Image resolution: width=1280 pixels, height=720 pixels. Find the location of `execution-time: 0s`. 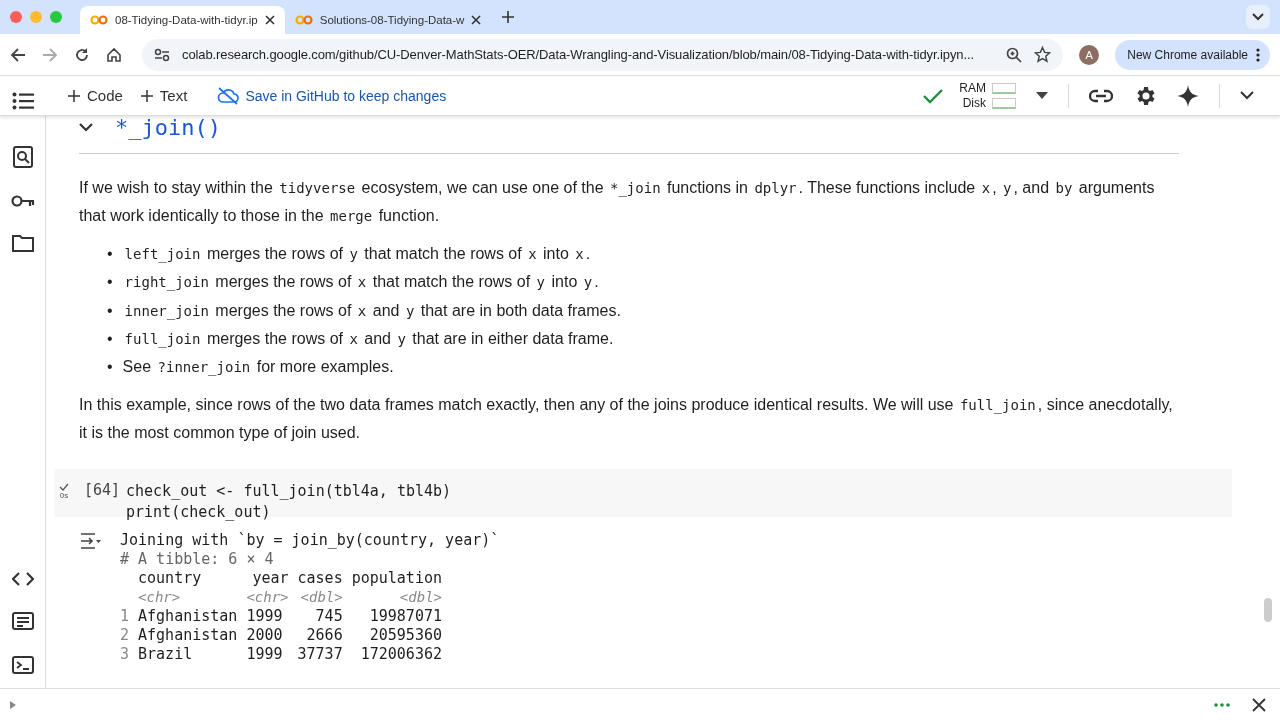

execution-time: 0s is located at coordinates (64, 496).